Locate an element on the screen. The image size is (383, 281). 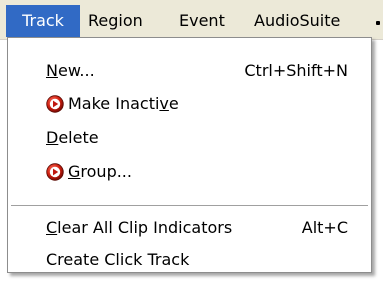
menu-item-label: Clear All Clip Indicators is located at coordinates (139, 227).